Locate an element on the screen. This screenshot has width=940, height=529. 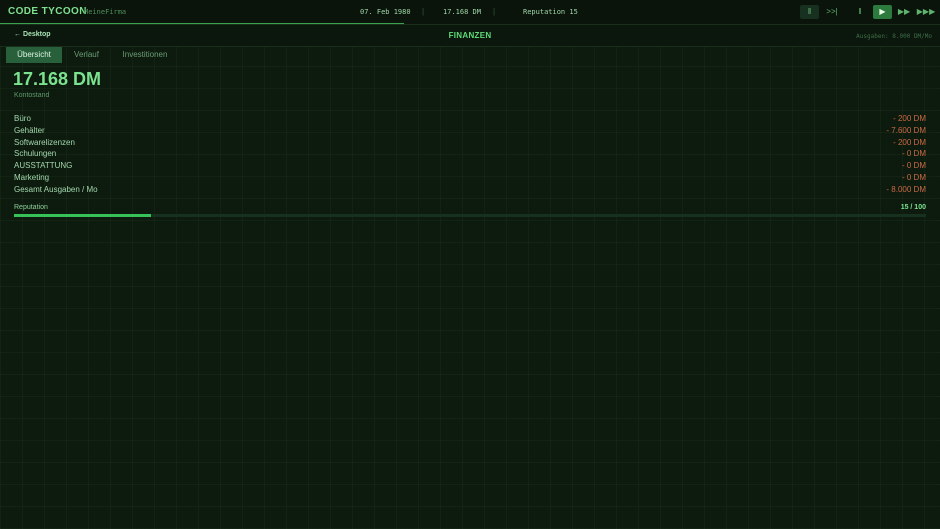
sub-header: ← Desktop FINANZEN Ausgaben: 8.000 DM/Mo is located at coordinates (470, 36).